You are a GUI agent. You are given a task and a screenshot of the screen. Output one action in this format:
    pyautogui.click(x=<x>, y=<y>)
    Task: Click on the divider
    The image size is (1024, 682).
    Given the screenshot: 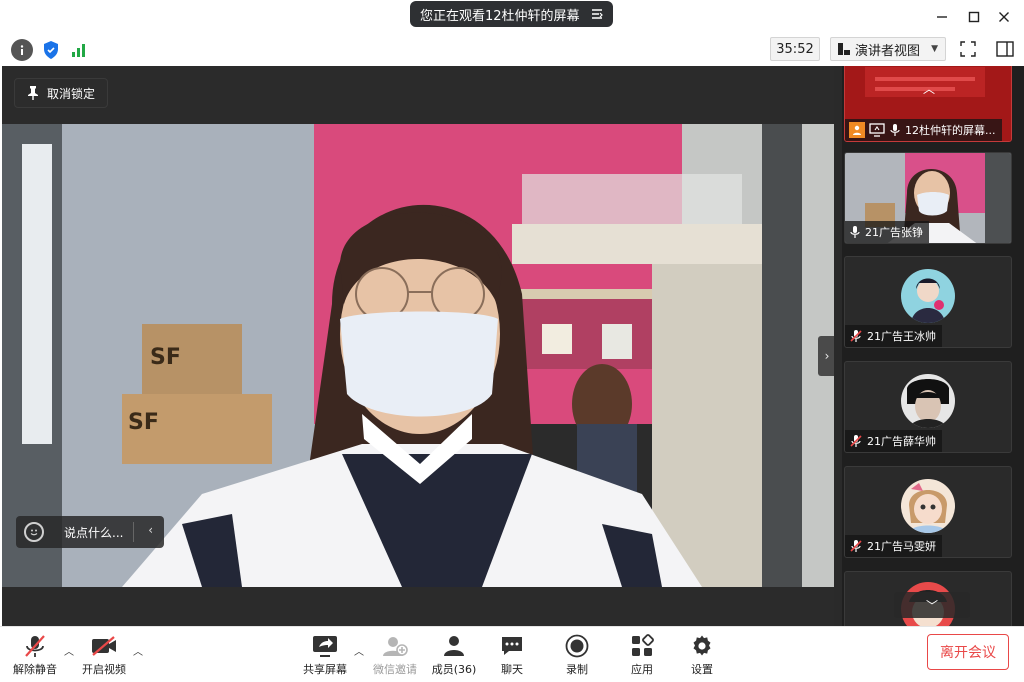 What is the action you would take?
    pyautogui.click(x=133, y=532)
    